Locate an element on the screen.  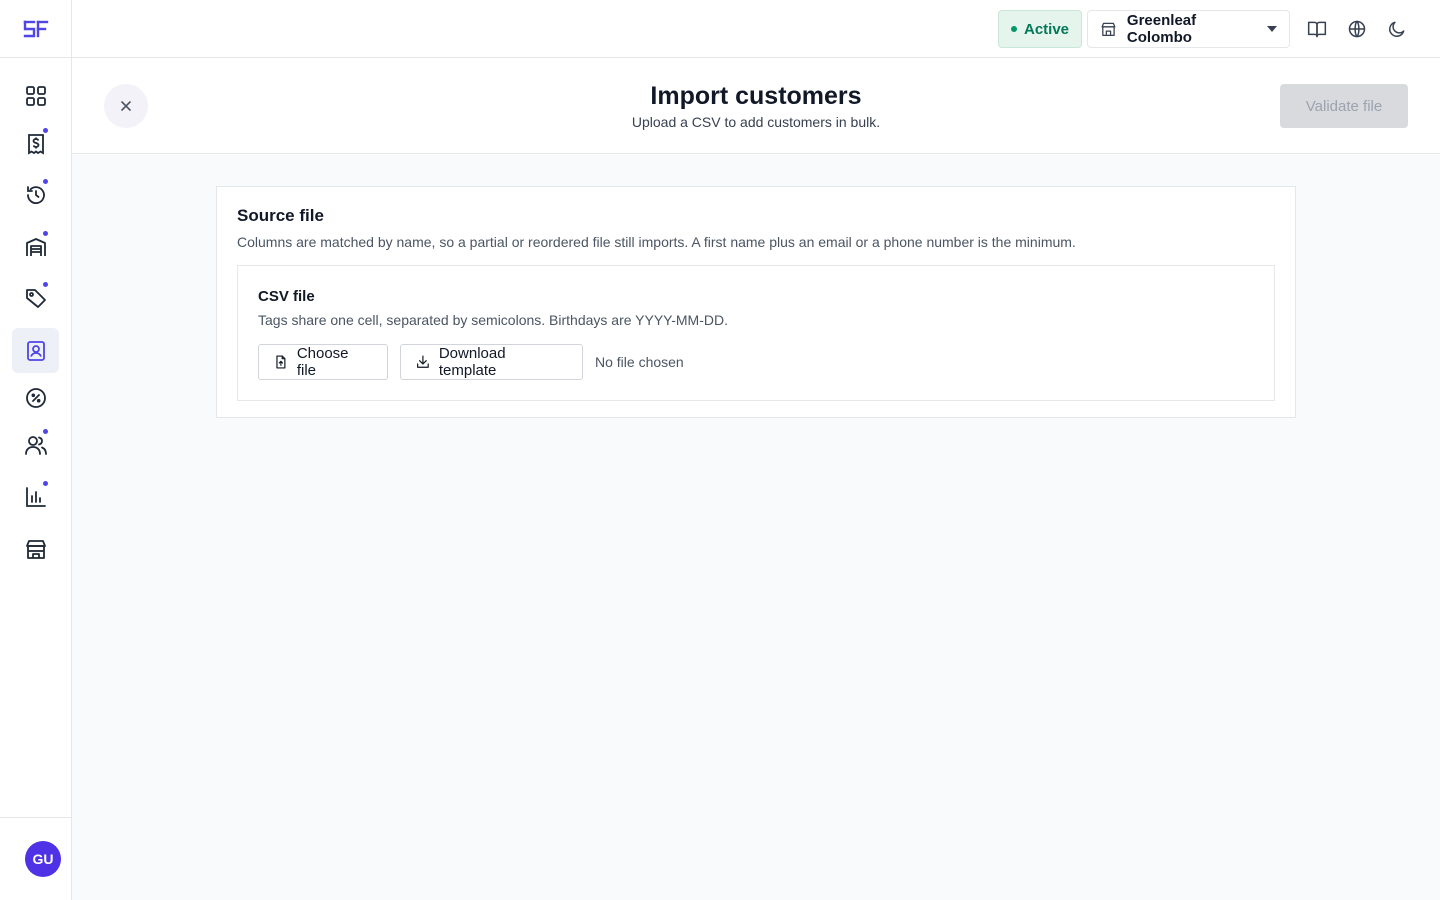
logo-mark-icon is located at coordinates (35, 28).